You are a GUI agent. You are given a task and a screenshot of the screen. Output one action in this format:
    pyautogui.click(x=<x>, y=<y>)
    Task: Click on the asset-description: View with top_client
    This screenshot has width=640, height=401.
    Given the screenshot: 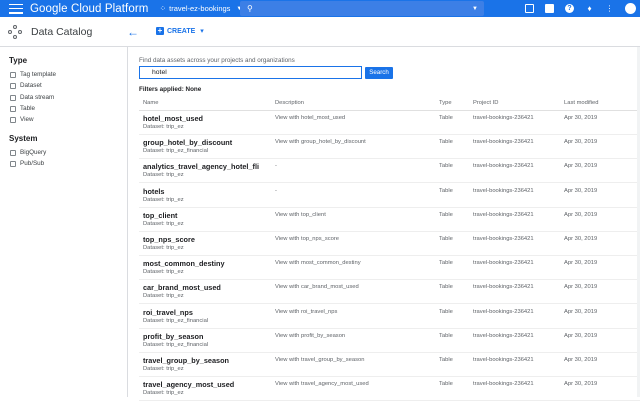 What is the action you would take?
    pyautogui.click(x=300, y=214)
    